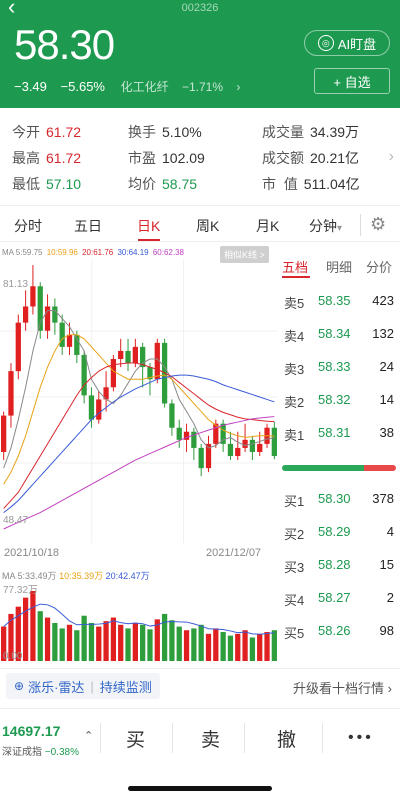  Describe the element at coordinates (200, 788) in the screenshot. I see `home-indicator` at that location.